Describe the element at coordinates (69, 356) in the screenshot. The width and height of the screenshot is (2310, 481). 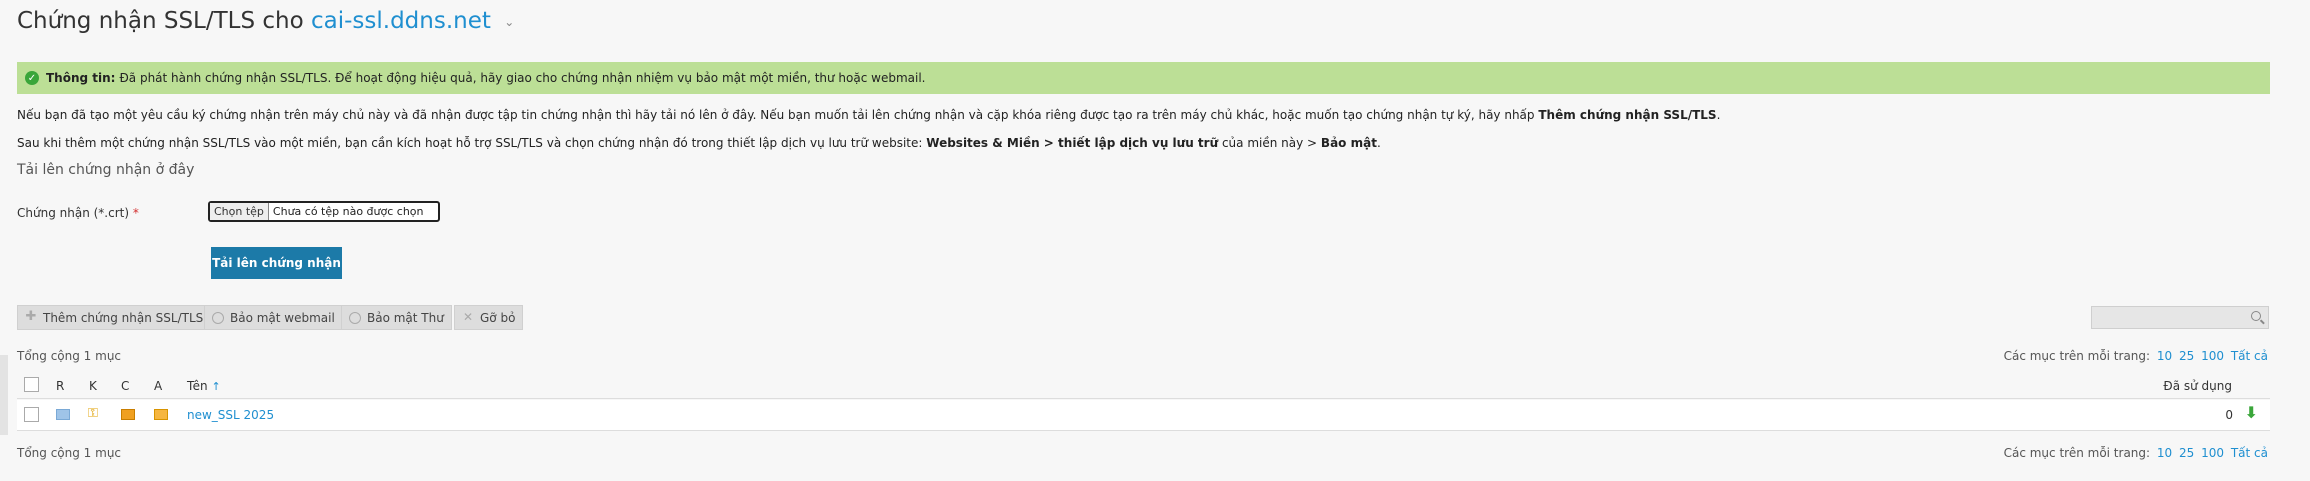
I see `total-items-top: Tổng cộng 1 mục` at that location.